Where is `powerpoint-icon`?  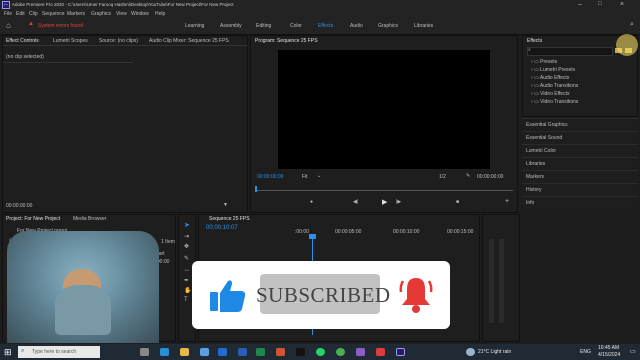
powerpoint-icon is located at coordinates (280, 352).